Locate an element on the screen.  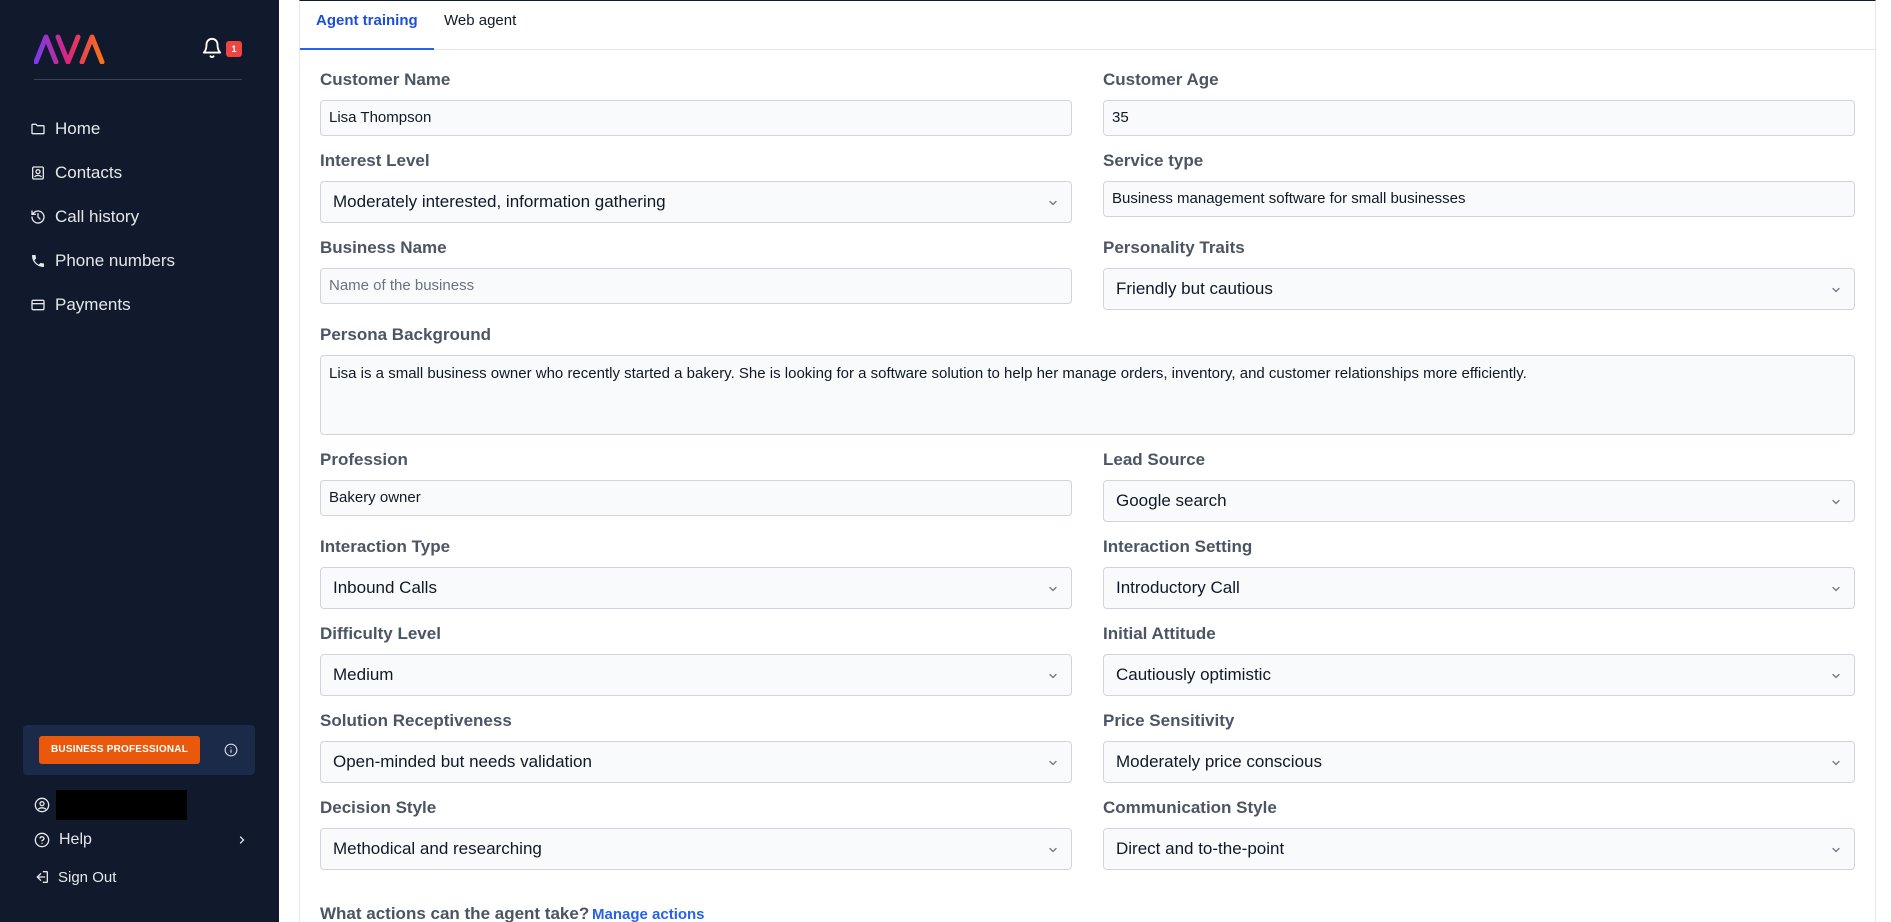
tab-agent-training: Agent training is located at coordinates (367, 25).